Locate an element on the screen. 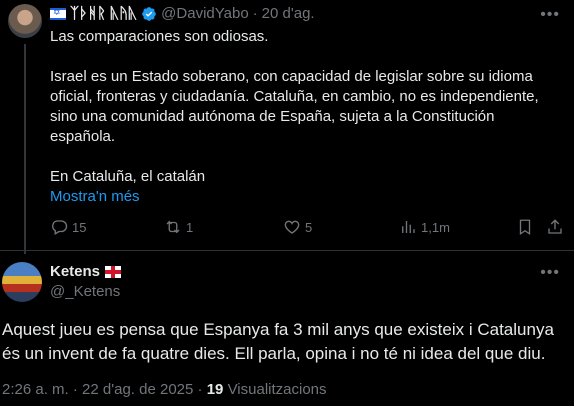 This screenshot has height=406, width=574. heart-icon is located at coordinates (292, 227).